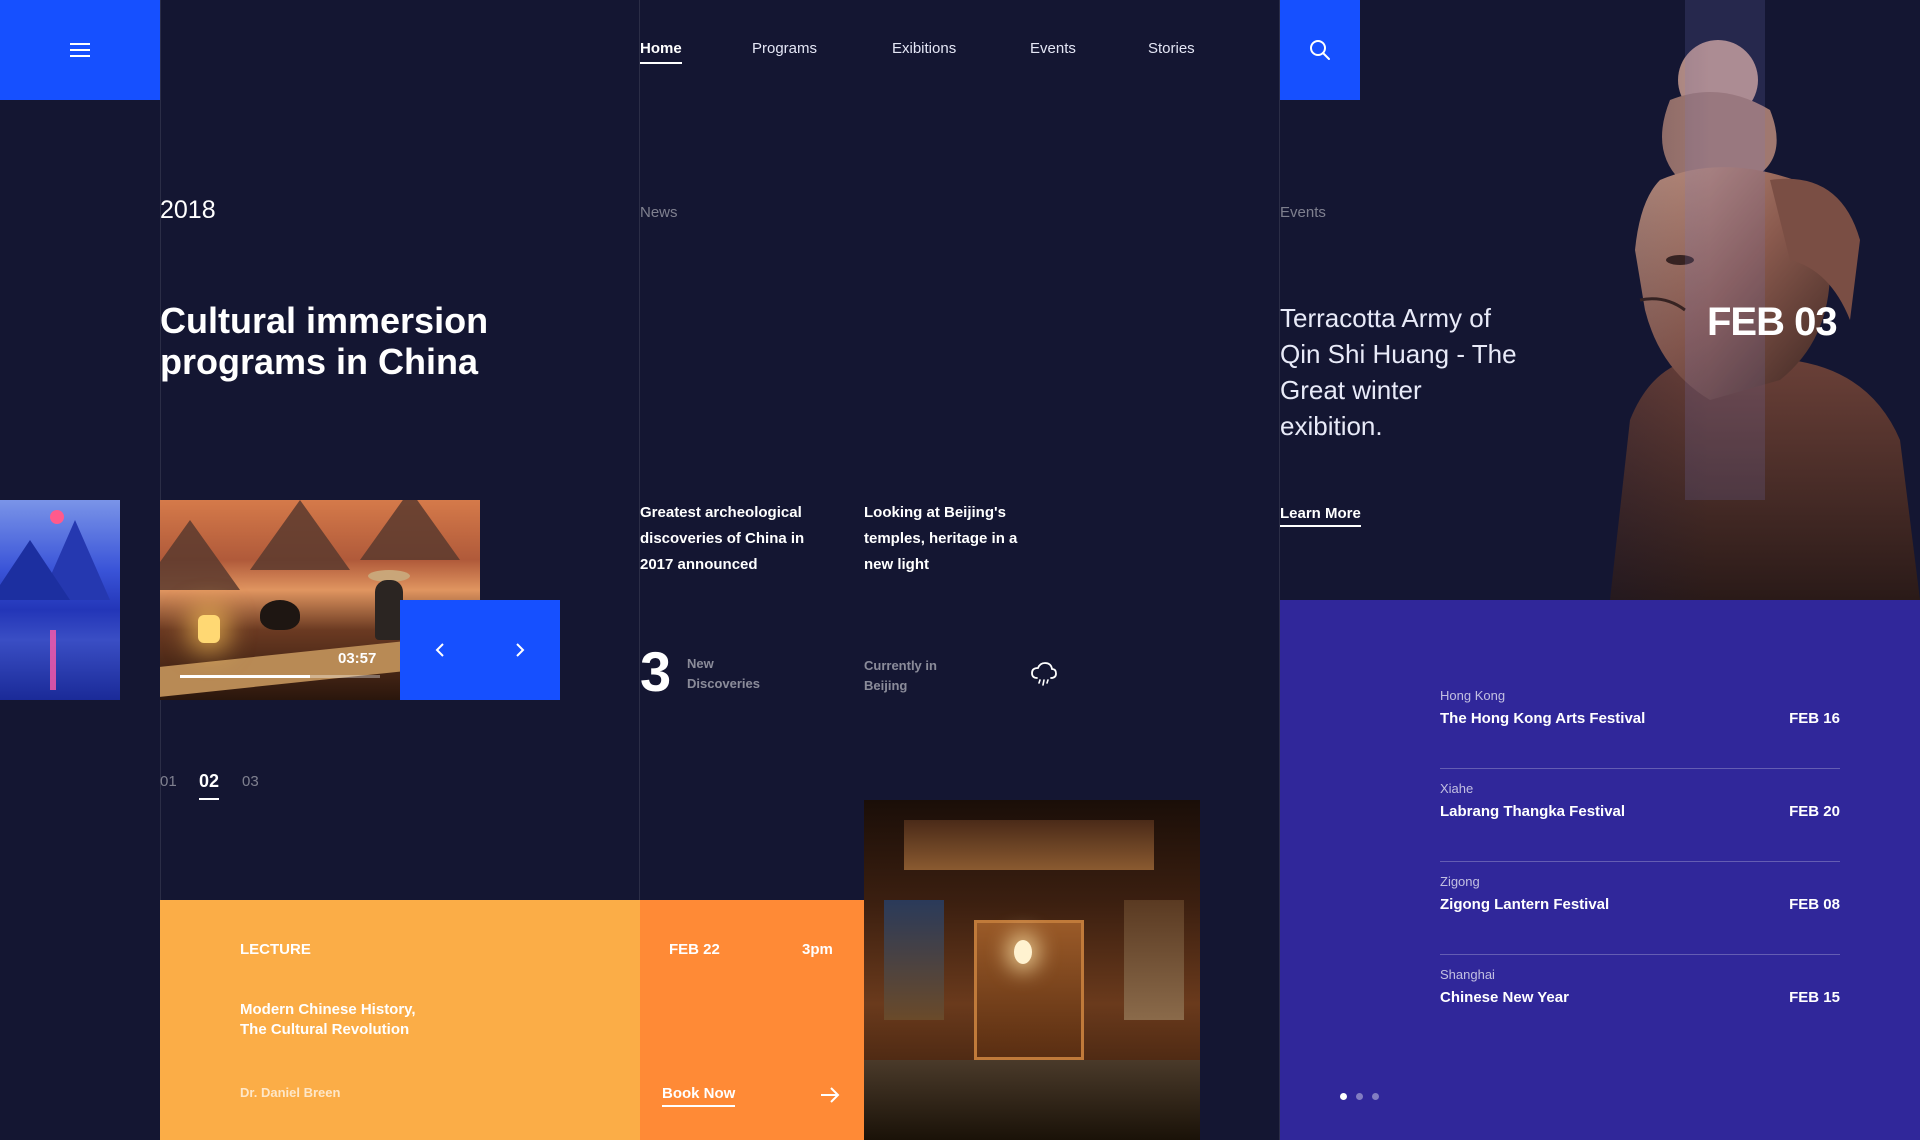 This screenshot has height=1140, width=1920. I want to click on pager-item: 01, so click(168, 781).